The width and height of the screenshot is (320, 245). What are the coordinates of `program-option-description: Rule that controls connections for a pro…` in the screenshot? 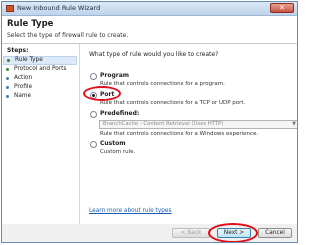 It's located at (162, 84).